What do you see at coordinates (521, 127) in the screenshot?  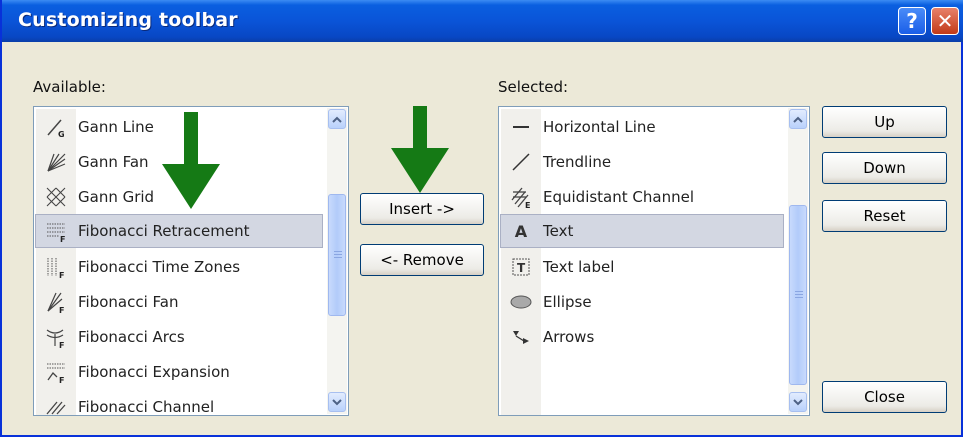 I see `horizontal-line-icon` at bounding box center [521, 127].